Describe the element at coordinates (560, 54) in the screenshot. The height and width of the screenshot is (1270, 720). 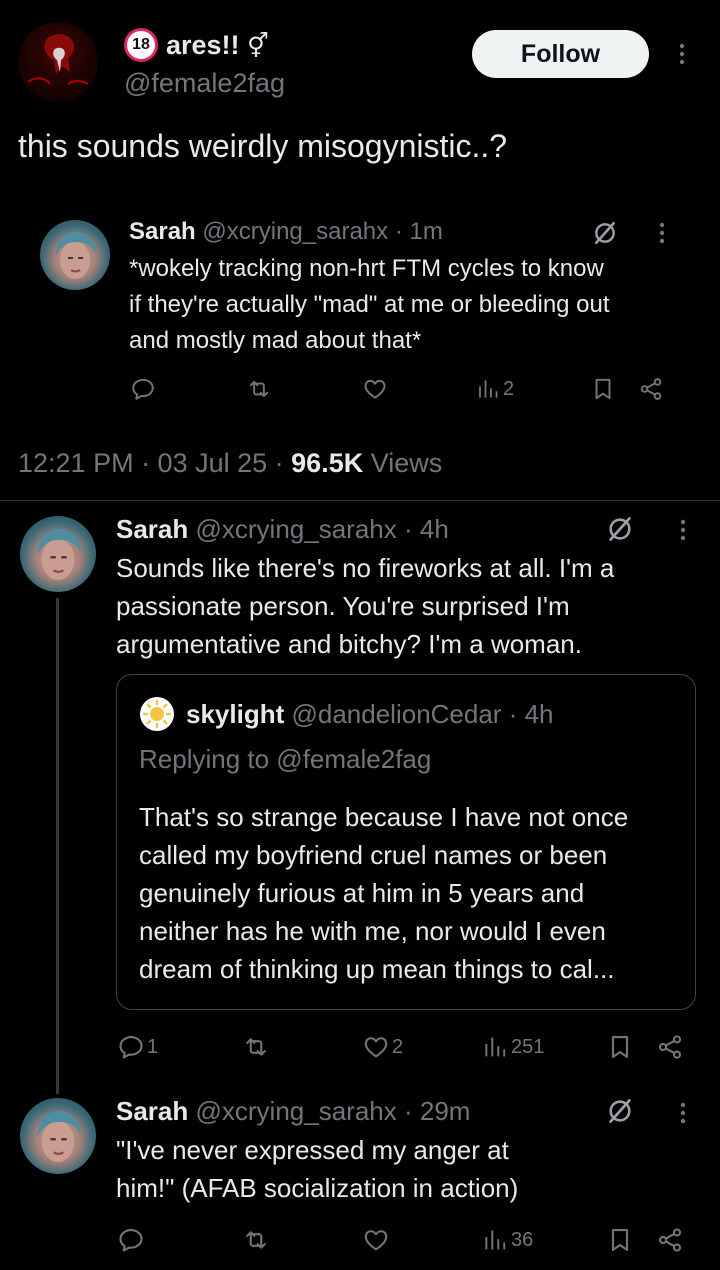
I see `follow-button: Follow` at that location.